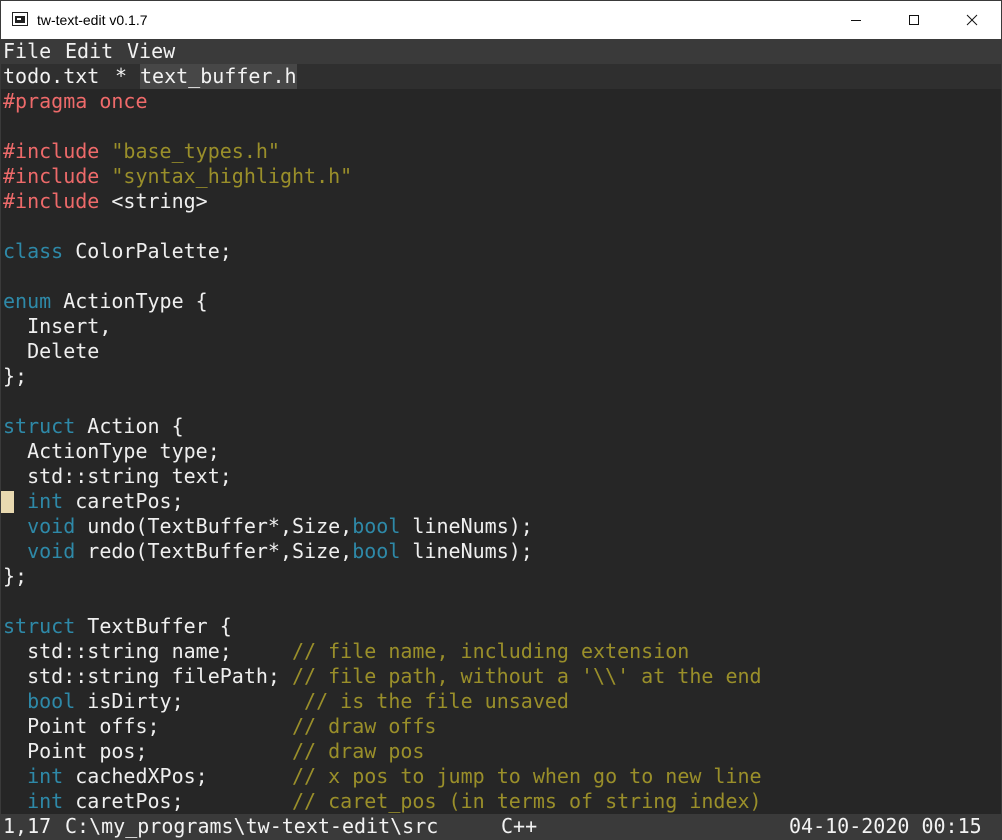 The width and height of the screenshot is (1002, 840). I want to click on cursor-position: 1,17, so click(27, 826).